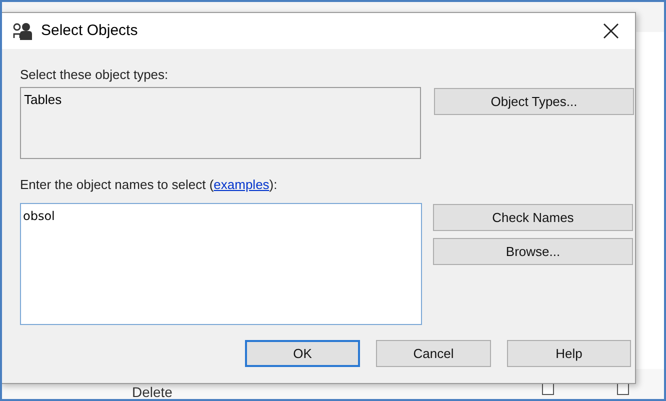 Image resolution: width=666 pixels, height=401 pixels. Describe the element at coordinates (90, 30) in the screenshot. I see `window-title: Select Objects` at that location.